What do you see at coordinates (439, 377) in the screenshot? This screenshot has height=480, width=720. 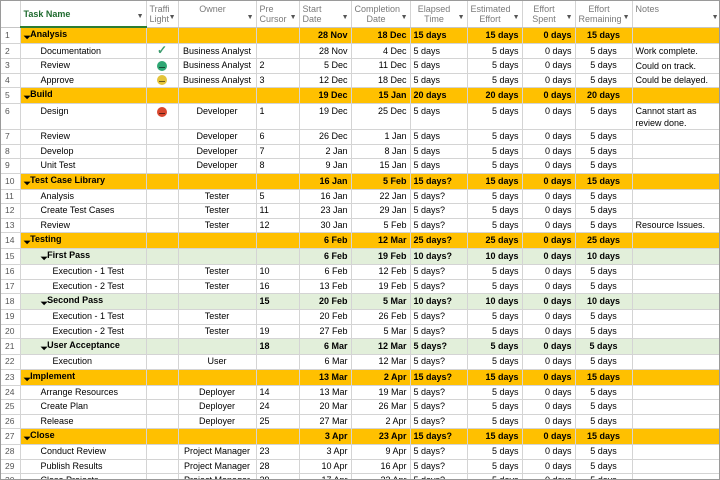 I see `elapsed-time-cell: 15 days?` at bounding box center [439, 377].